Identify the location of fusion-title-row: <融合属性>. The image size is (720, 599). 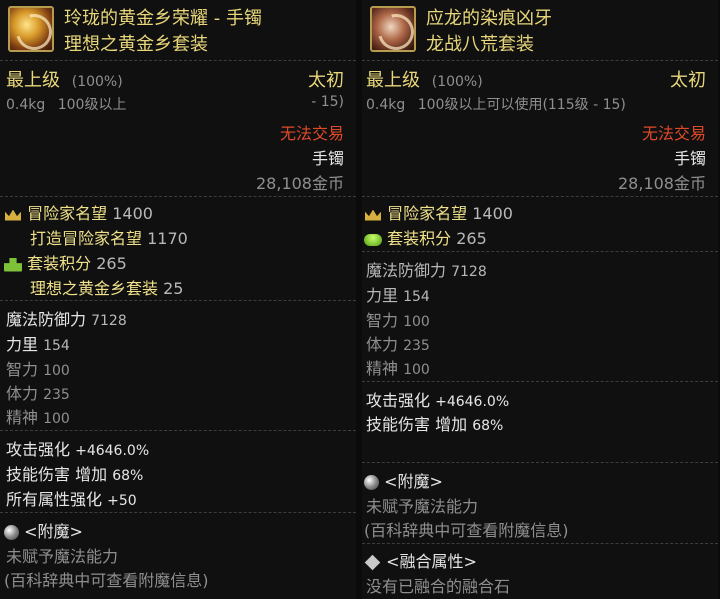
(420, 560).